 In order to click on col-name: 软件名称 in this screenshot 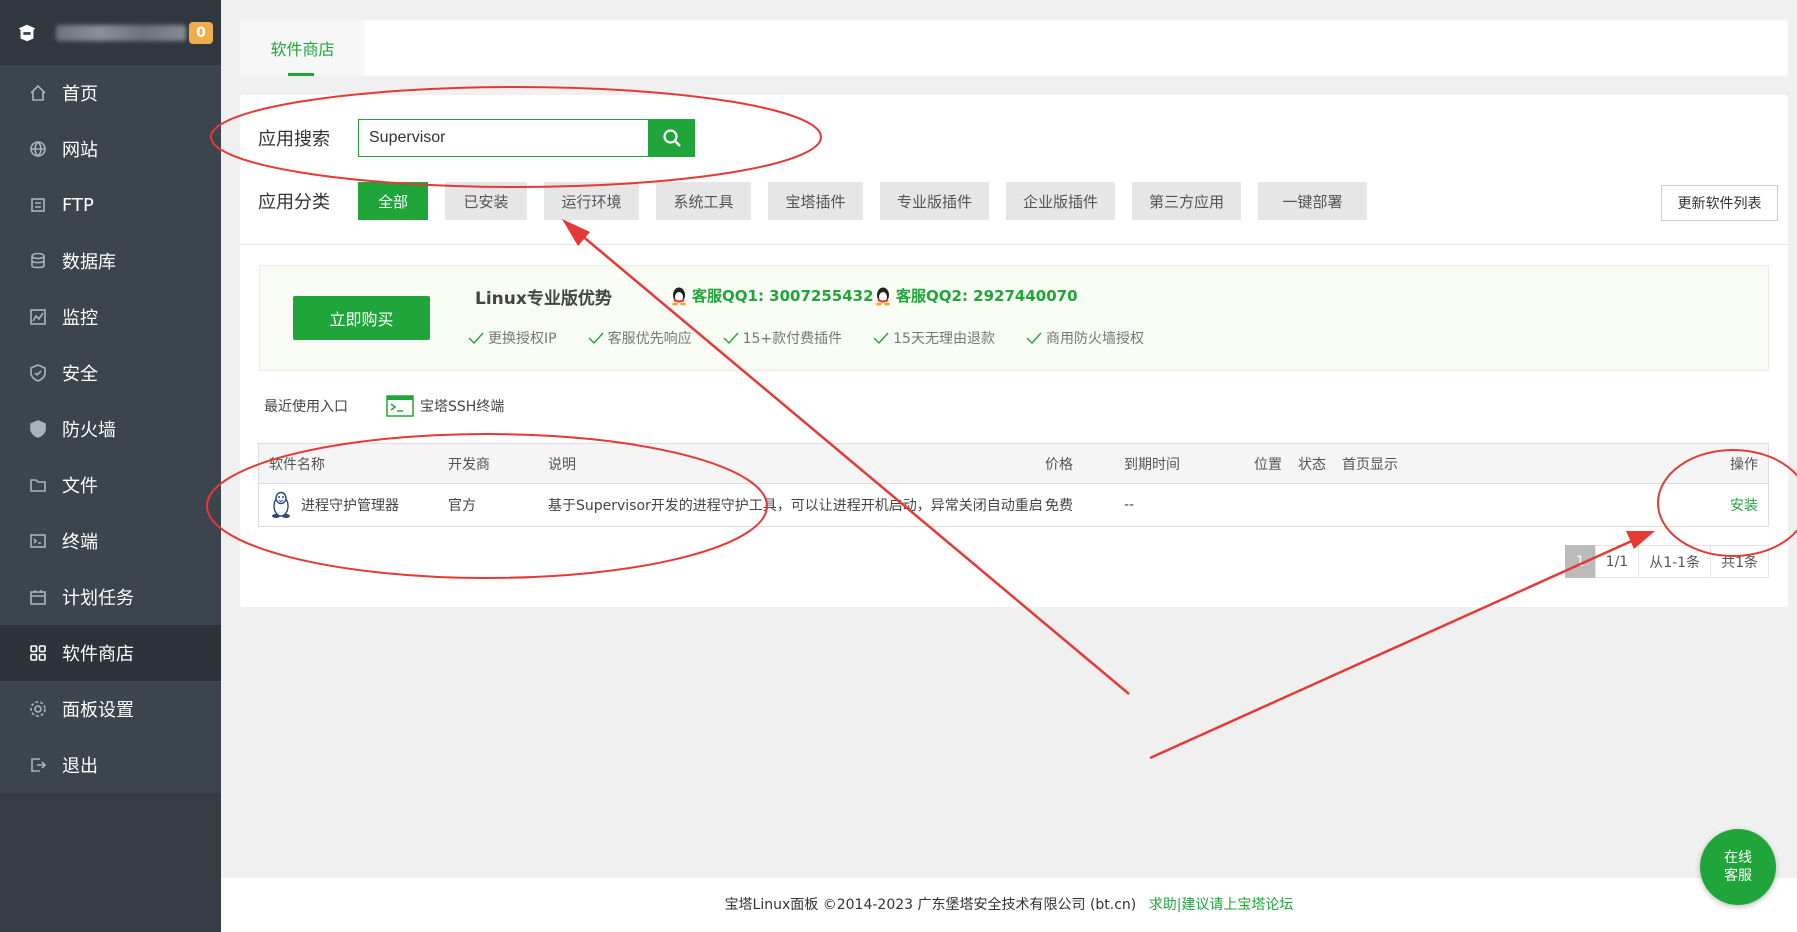, I will do `click(297, 464)`.